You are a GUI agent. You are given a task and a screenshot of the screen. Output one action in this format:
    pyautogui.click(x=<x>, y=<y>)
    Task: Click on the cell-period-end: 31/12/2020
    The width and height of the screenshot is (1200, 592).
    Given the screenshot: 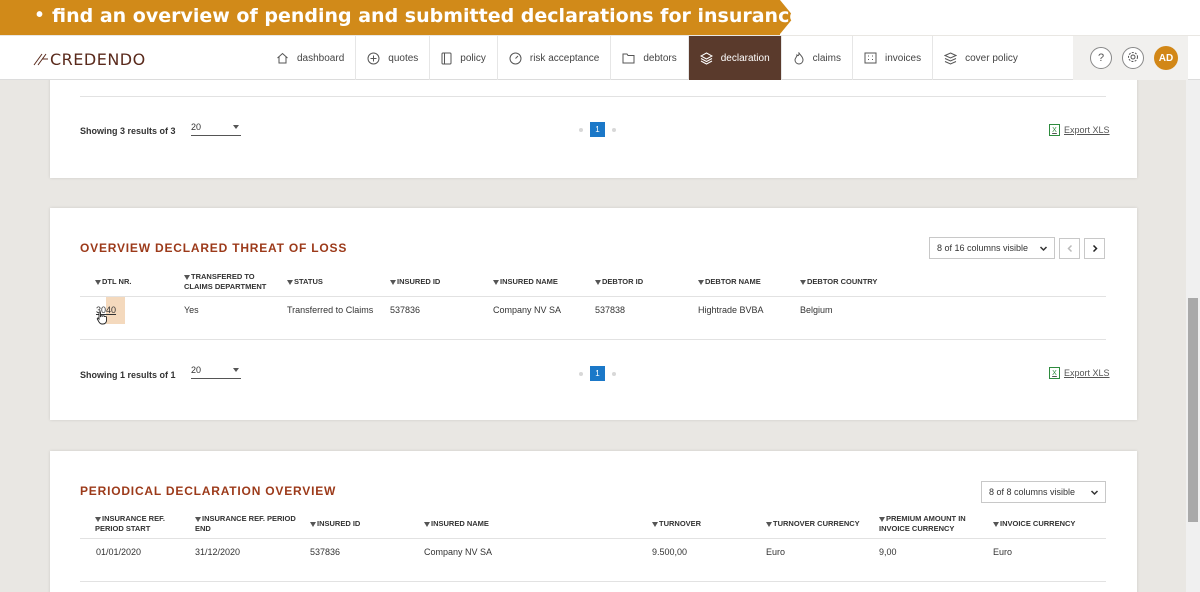 What is the action you would take?
    pyautogui.click(x=218, y=552)
    